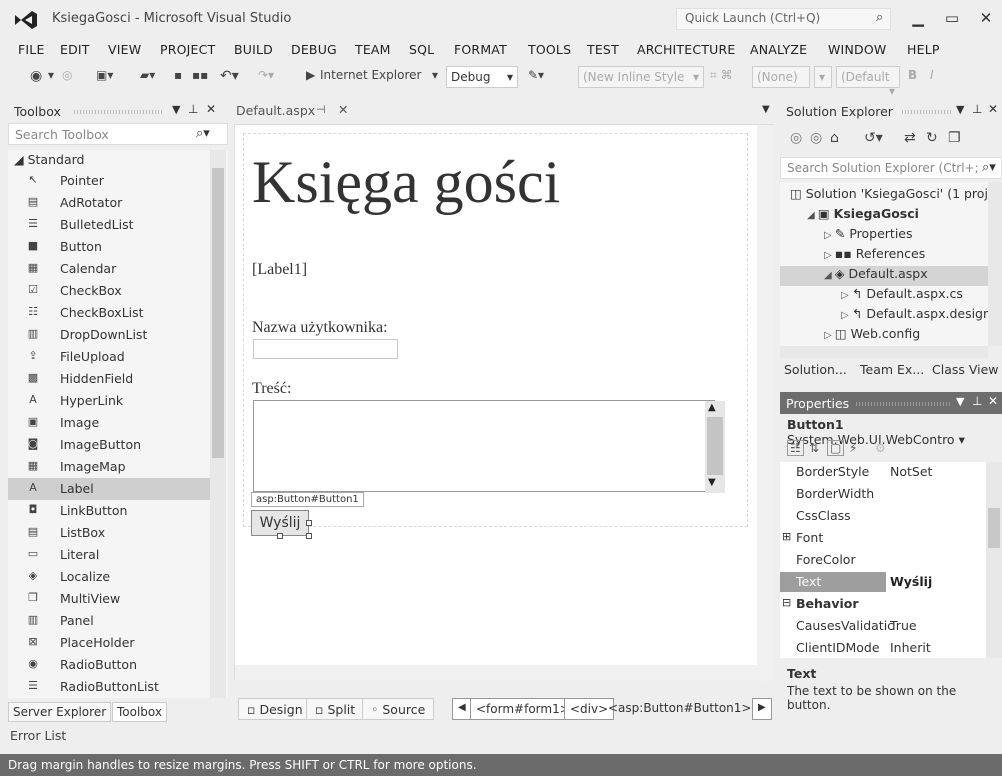 The image size is (1002, 776). Describe the element at coordinates (321, 109) in the screenshot. I see `pin-icon: ⊣` at that location.